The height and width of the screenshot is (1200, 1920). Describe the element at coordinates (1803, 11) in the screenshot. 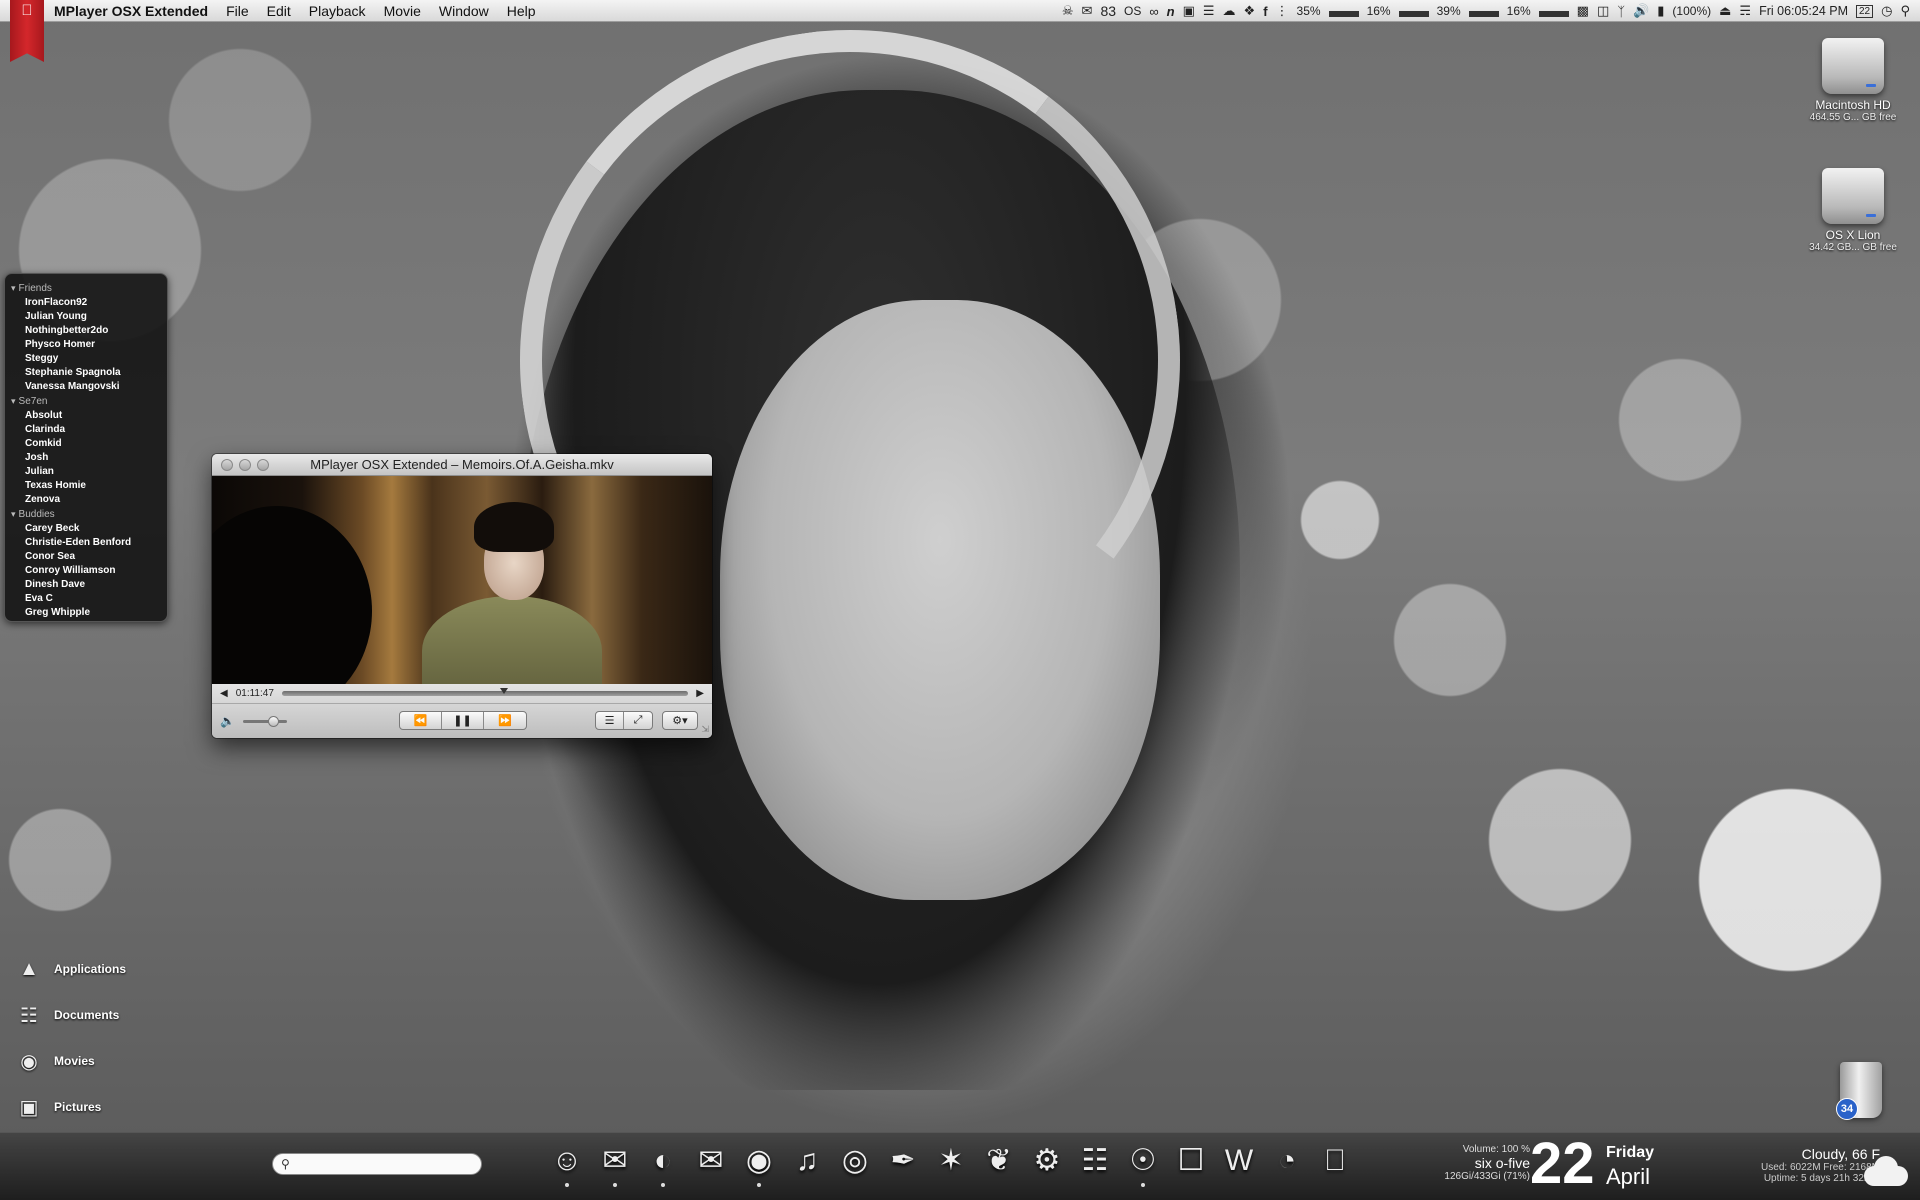

I see `menu-clock: Fri 06:05:24 PM` at that location.